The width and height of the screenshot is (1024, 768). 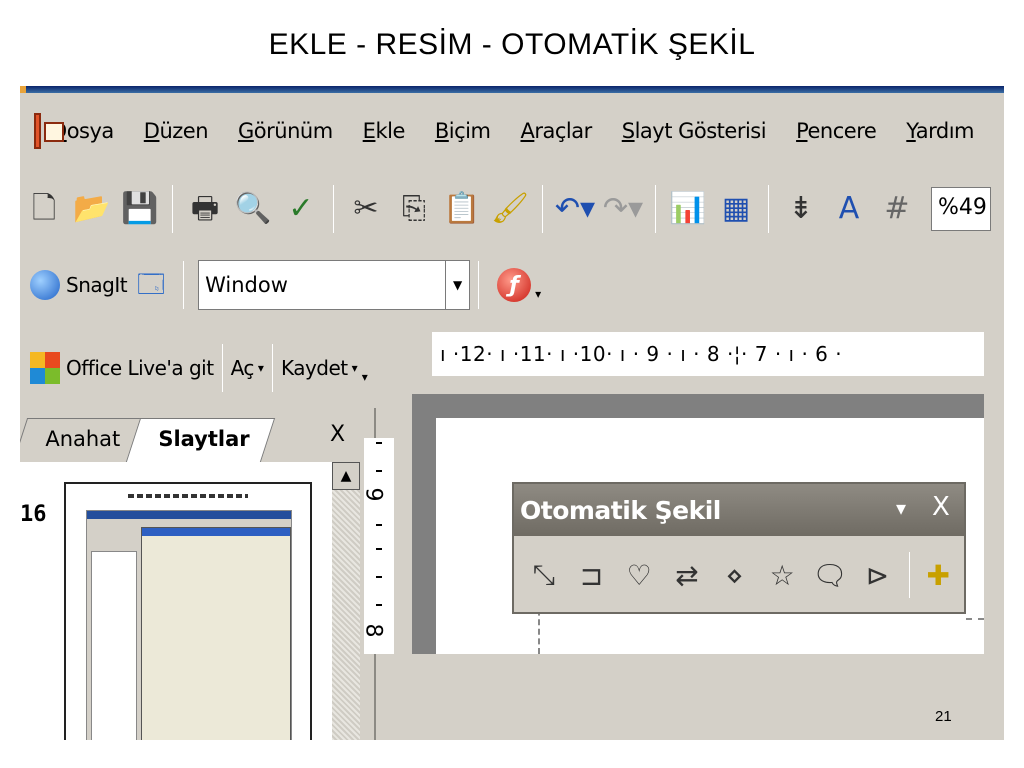 I want to click on format-painter-icon: 🖌, so click(x=510, y=209).